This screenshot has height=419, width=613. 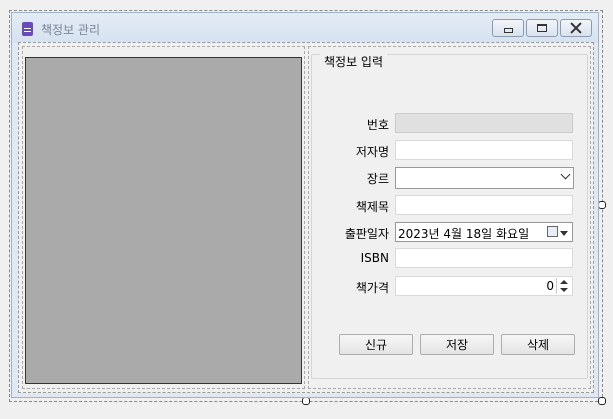 I want to click on number-field, so click(x=484, y=123).